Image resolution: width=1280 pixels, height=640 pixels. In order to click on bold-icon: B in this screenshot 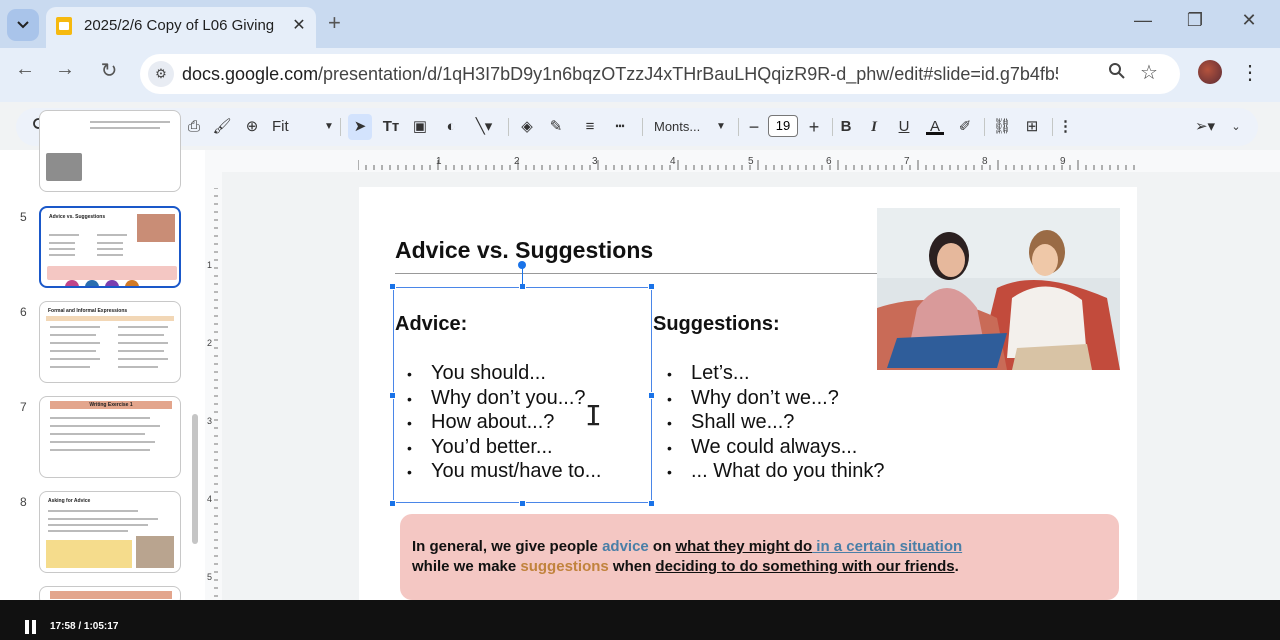, I will do `click(846, 126)`.